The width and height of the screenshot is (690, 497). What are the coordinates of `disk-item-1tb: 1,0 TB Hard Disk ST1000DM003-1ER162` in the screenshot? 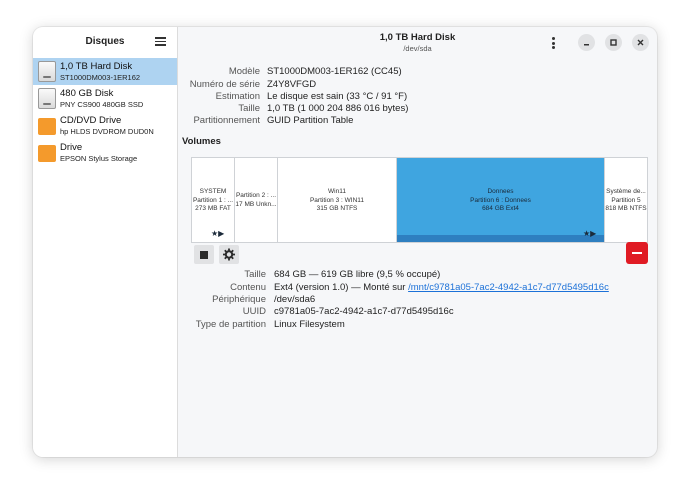 It's located at (105, 71).